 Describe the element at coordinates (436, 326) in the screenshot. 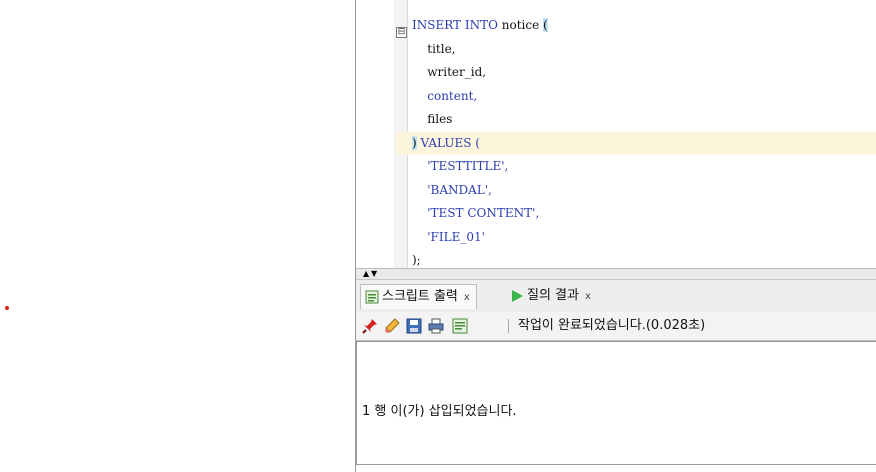

I see `print-icon` at that location.